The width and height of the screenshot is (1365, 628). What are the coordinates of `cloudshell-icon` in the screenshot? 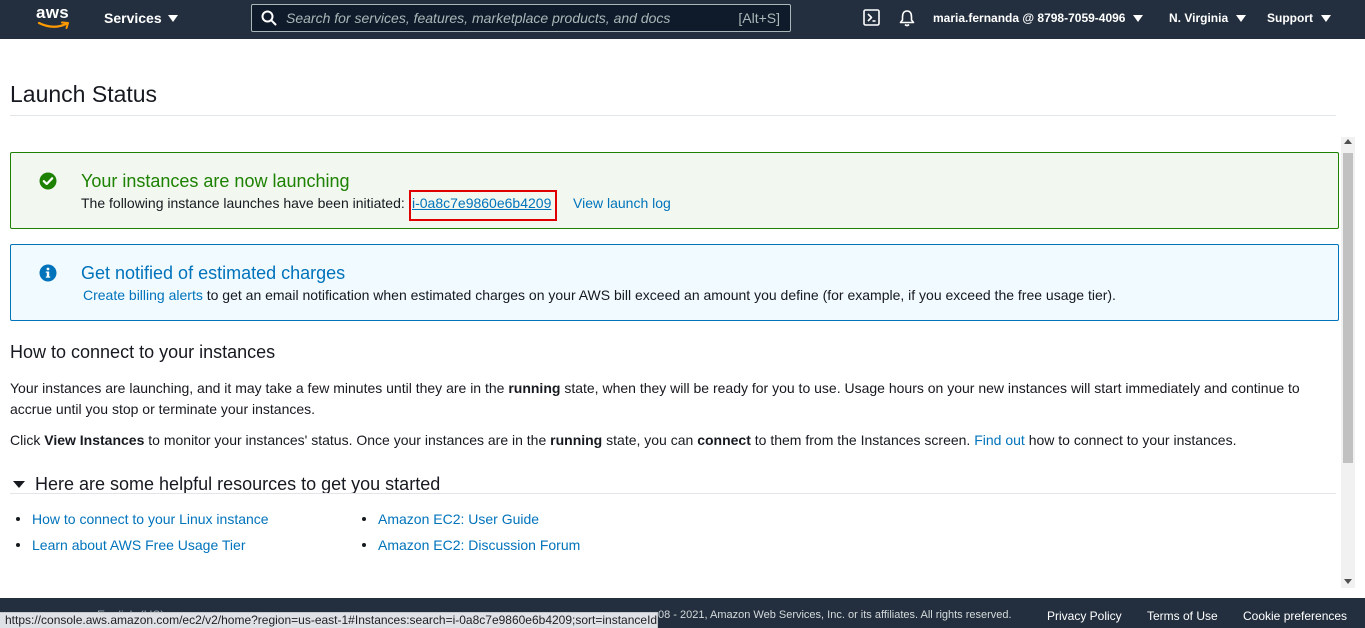 It's located at (871, 17).